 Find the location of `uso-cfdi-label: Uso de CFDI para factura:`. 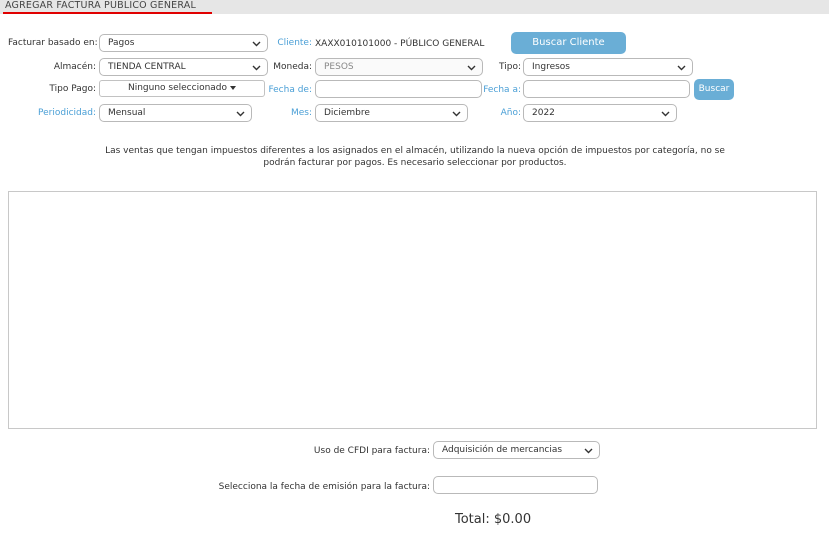

uso-cfdi-label: Uso de CFDI para factura: is located at coordinates (371, 451).